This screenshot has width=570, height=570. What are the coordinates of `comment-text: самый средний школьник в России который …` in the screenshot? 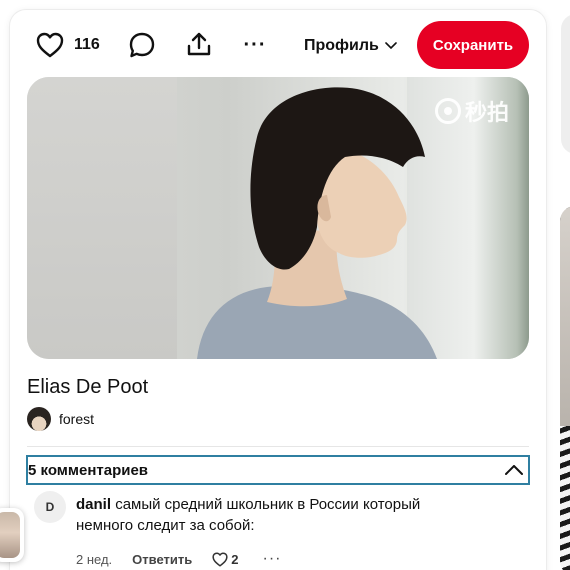 It's located at (248, 515).